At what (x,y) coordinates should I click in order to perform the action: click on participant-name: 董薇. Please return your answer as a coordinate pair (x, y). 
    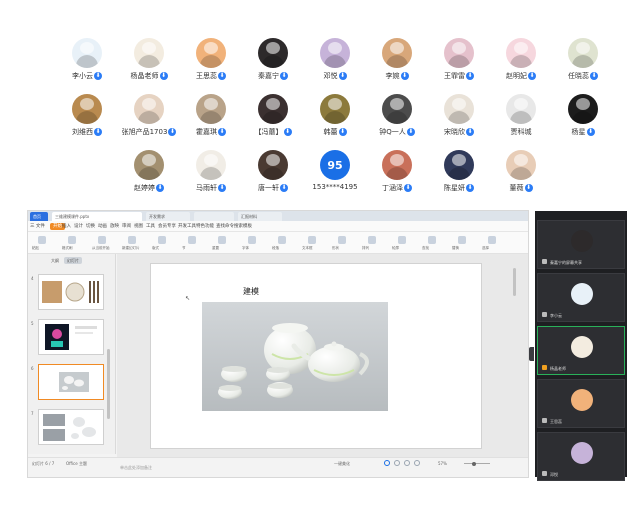
    Looking at the image, I should click on (516, 188).